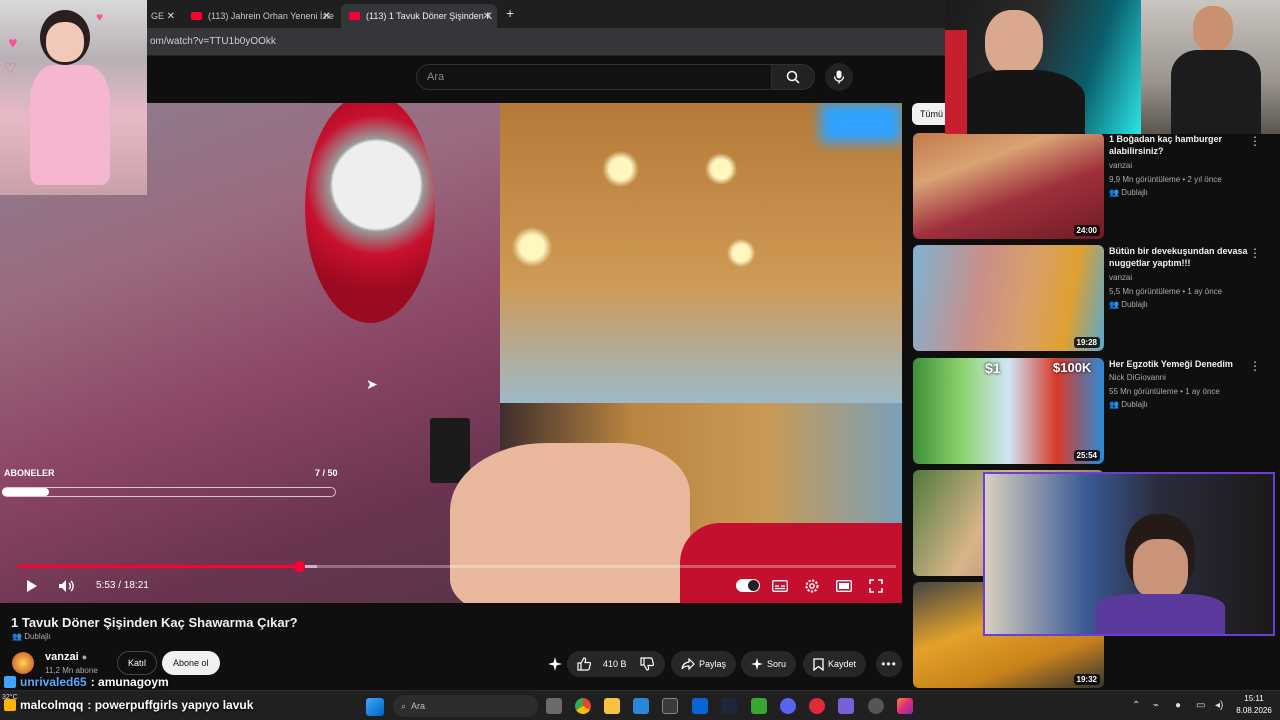 The image size is (1280, 720). I want to click on search-icon, so click(793, 77).